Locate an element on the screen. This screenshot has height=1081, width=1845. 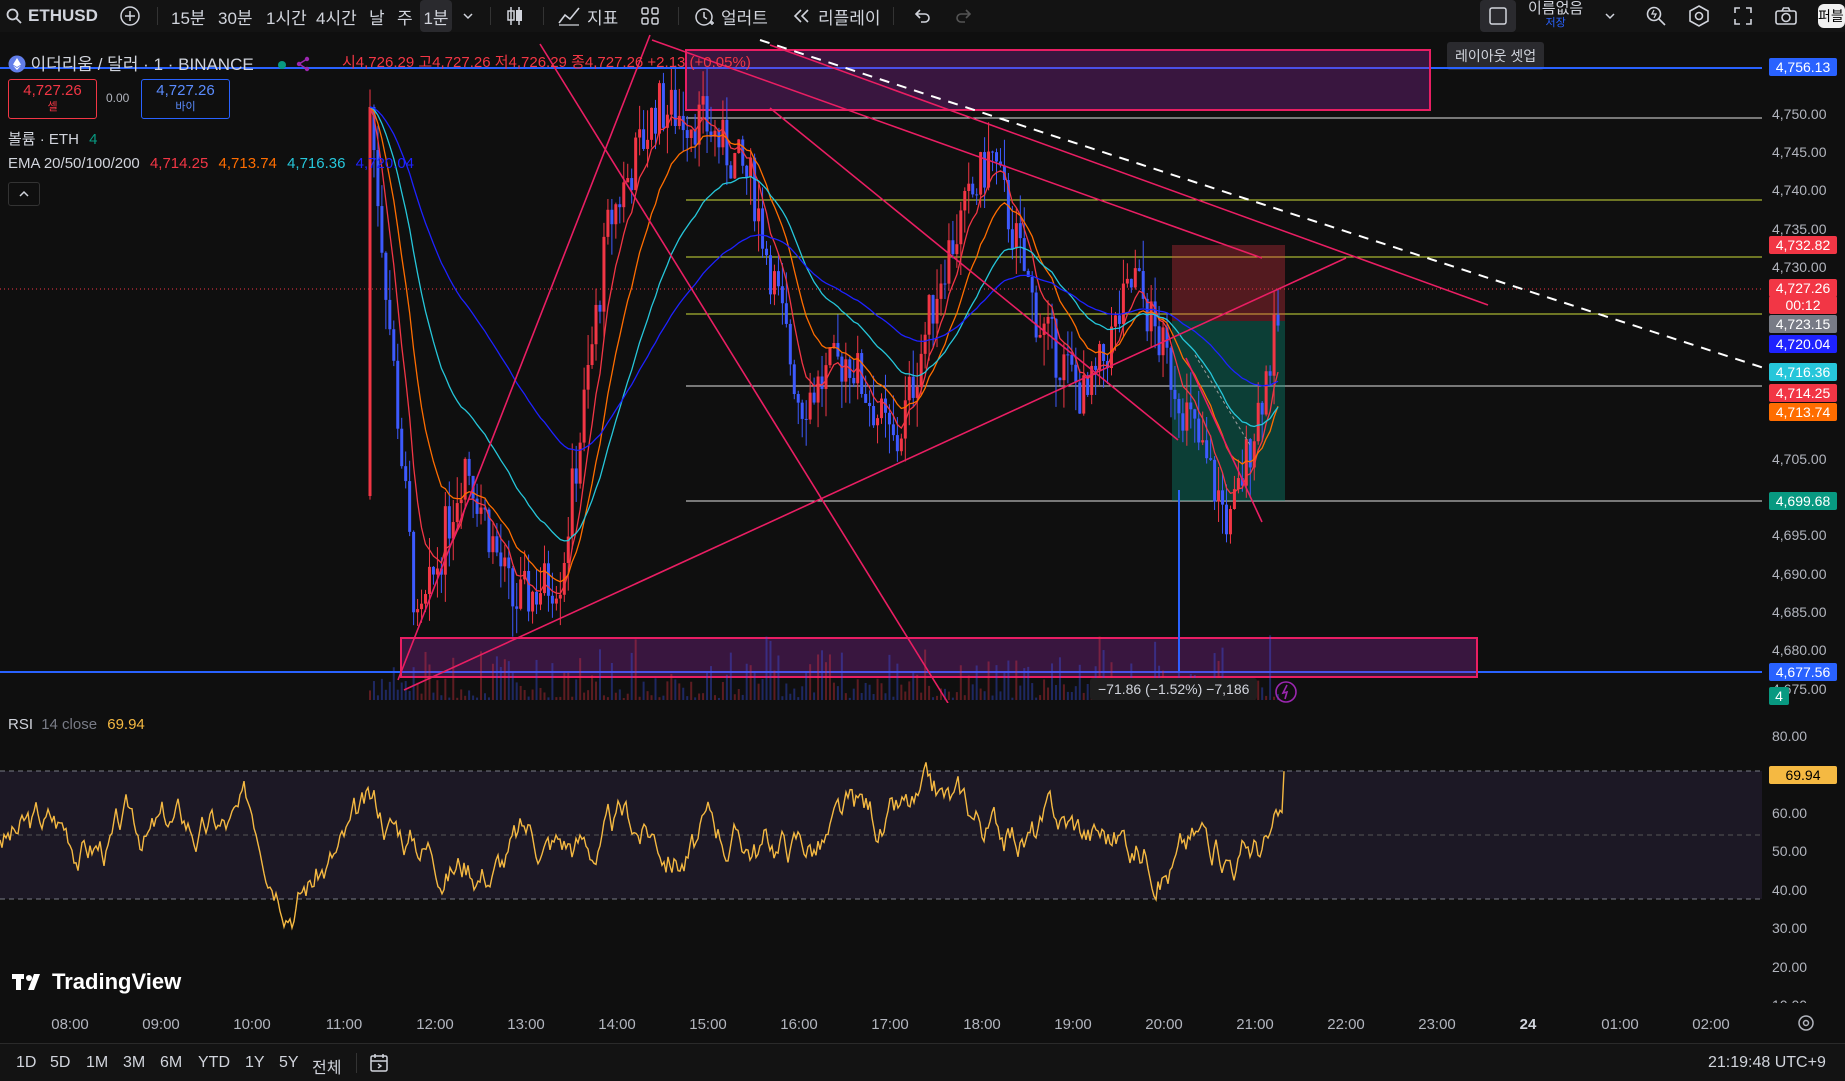
range-6m: 6M is located at coordinates (171, 1063).